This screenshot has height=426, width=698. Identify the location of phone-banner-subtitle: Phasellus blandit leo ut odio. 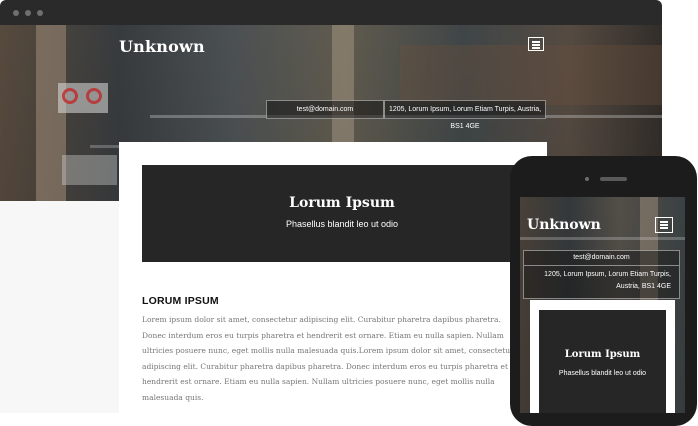
(602, 373).